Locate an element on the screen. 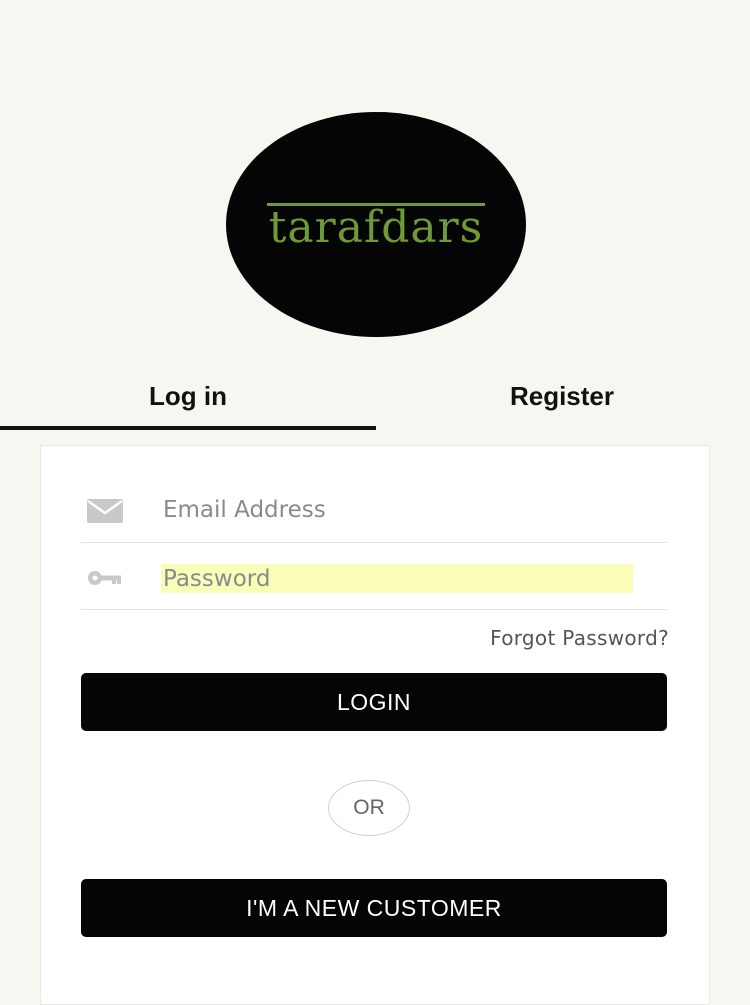  brand-logo-text: tarafdars is located at coordinates (376, 227).